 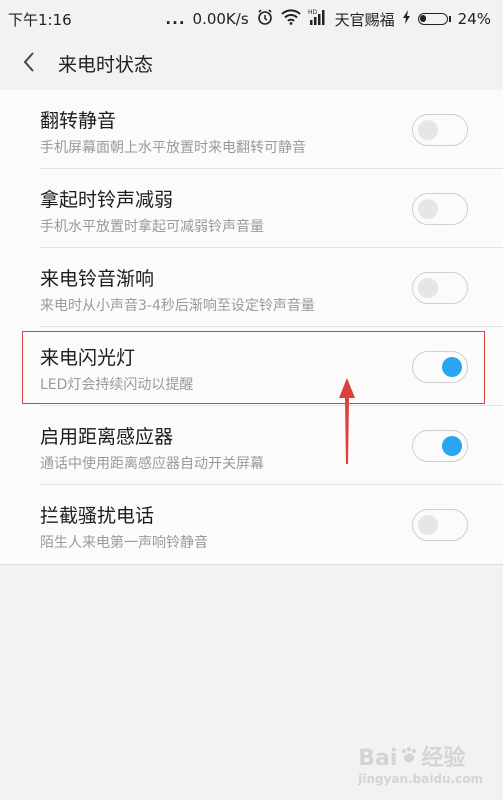 What do you see at coordinates (443, 758) in the screenshot?
I see `watermark-text-2: 经验` at bounding box center [443, 758].